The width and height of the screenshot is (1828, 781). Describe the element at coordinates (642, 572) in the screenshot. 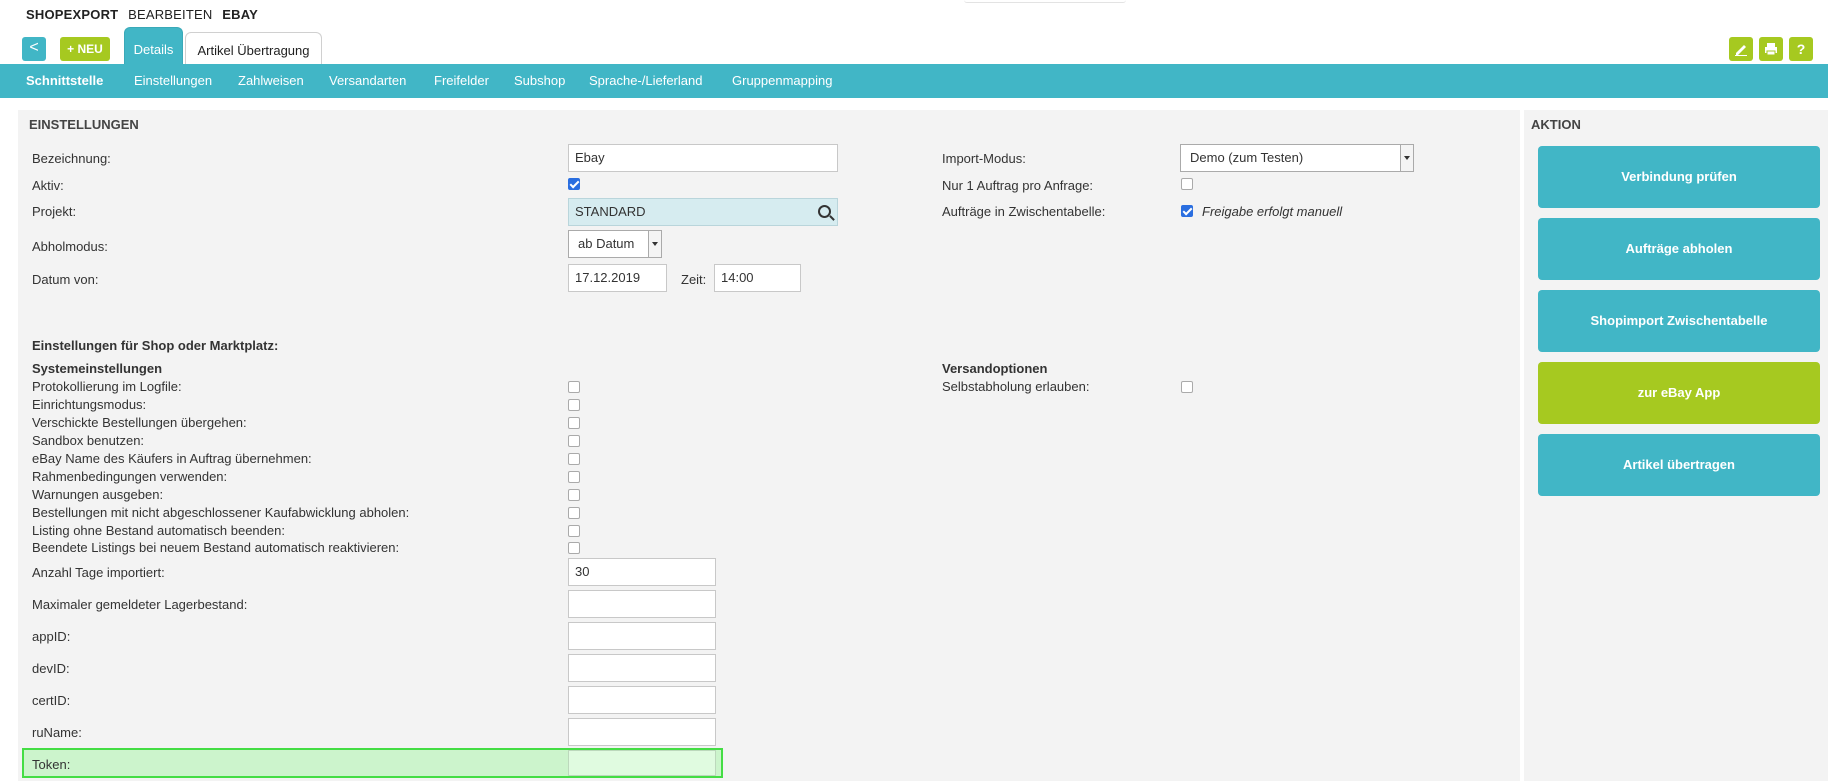

I see `anzahl-tage-input: 30` at that location.